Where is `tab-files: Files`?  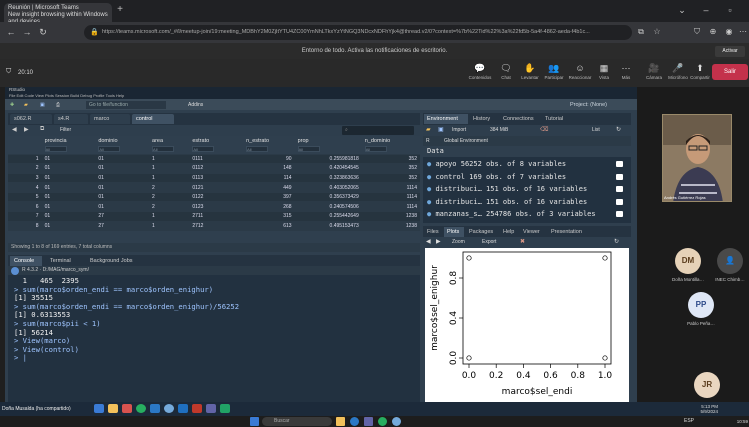 tab-files: Files is located at coordinates (433, 232).